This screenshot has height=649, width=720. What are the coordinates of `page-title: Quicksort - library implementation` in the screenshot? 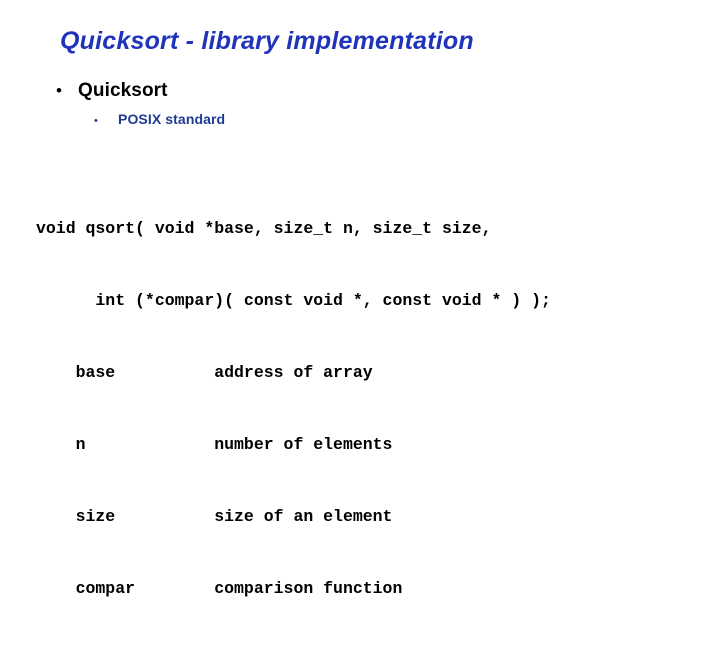 It's located at (267, 41).